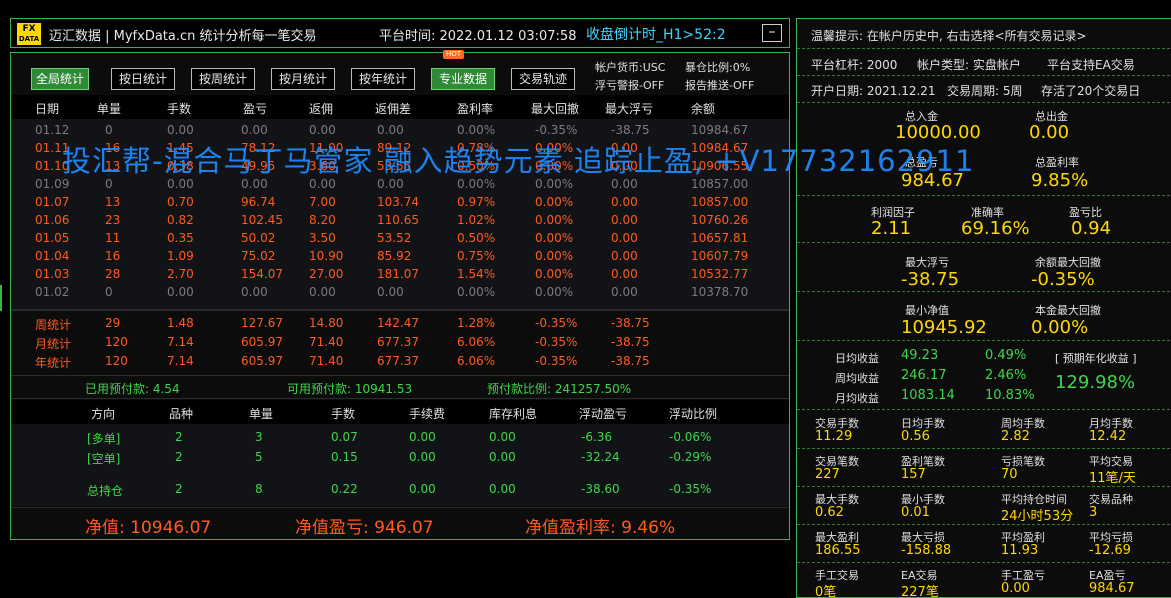  Describe the element at coordinates (60, 79) in the screenshot. I see `tab-global-stats: 全局统计` at that location.